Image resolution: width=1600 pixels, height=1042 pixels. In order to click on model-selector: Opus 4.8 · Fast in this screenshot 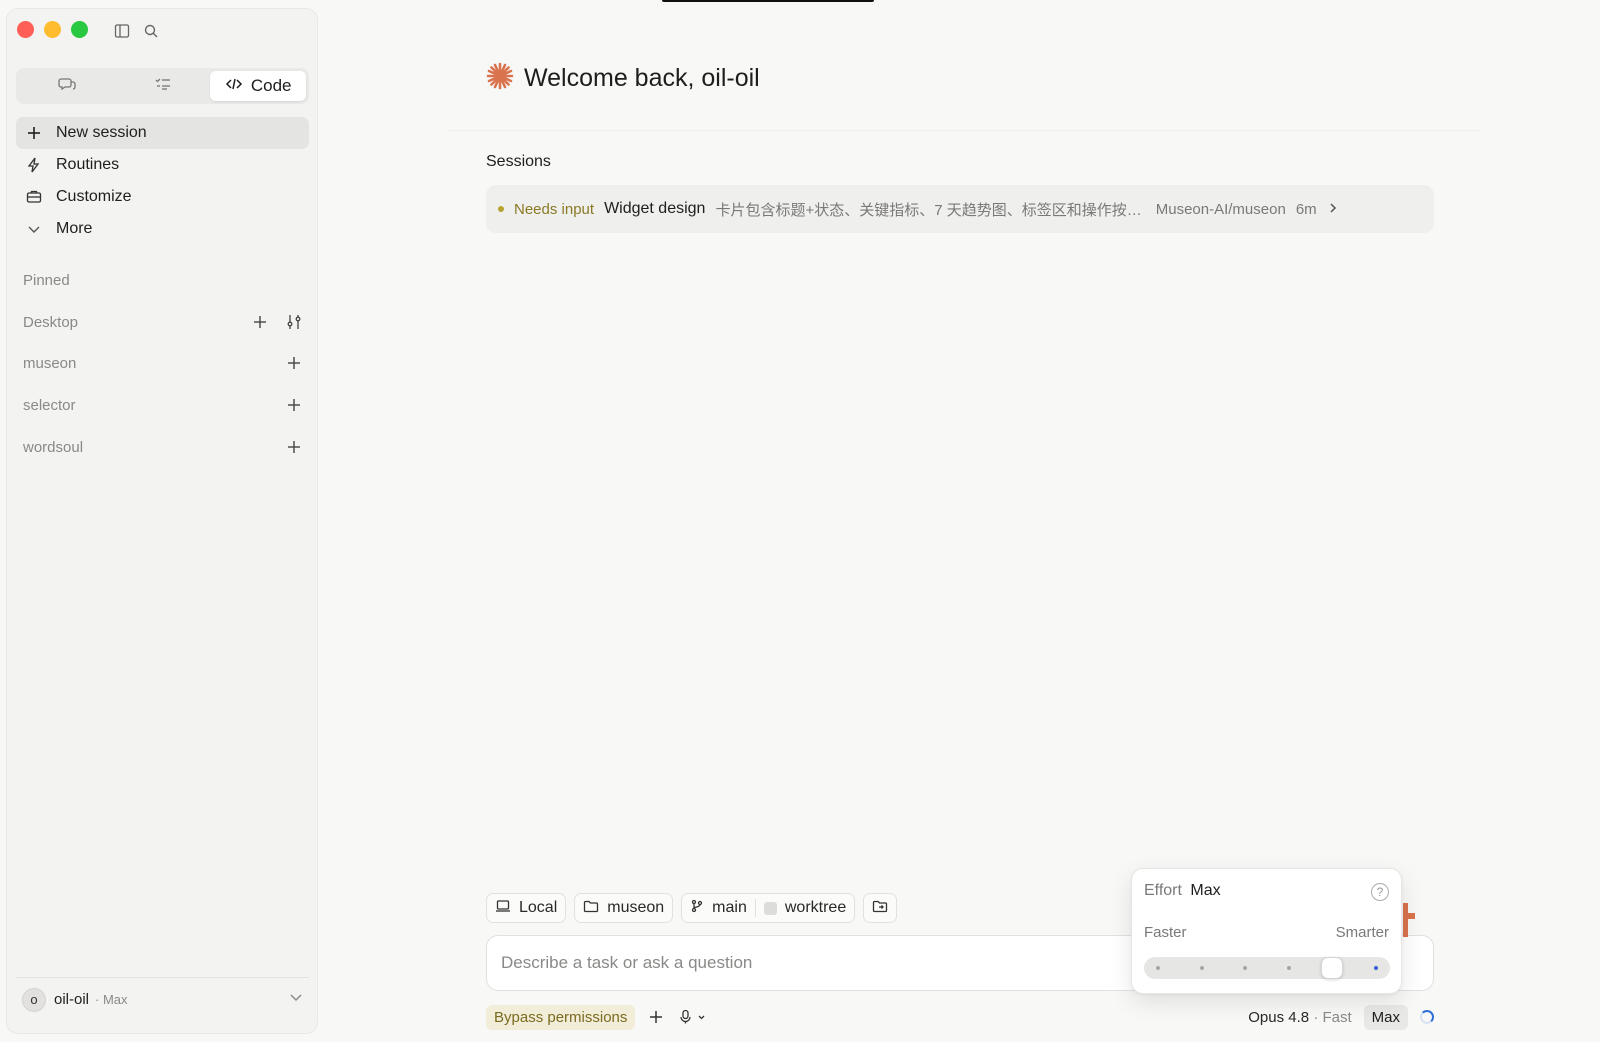, I will do `click(1299, 1017)`.